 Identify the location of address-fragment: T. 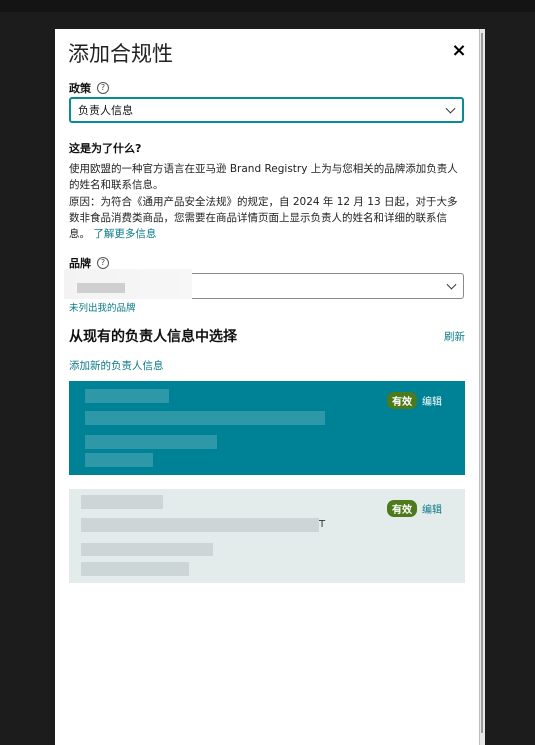
(322, 524).